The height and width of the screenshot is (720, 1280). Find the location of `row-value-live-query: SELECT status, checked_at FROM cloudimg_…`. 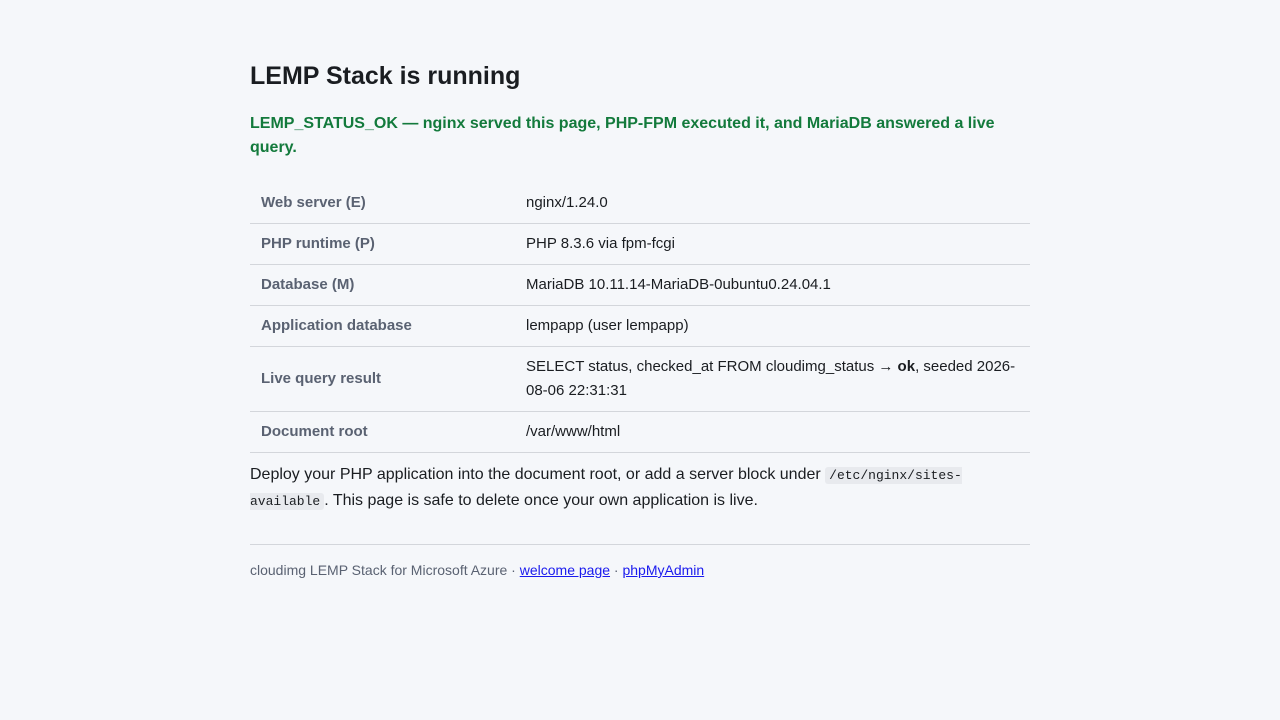

row-value-live-query: SELECT status, checked_at FROM cloudimg_… is located at coordinates (772, 379).